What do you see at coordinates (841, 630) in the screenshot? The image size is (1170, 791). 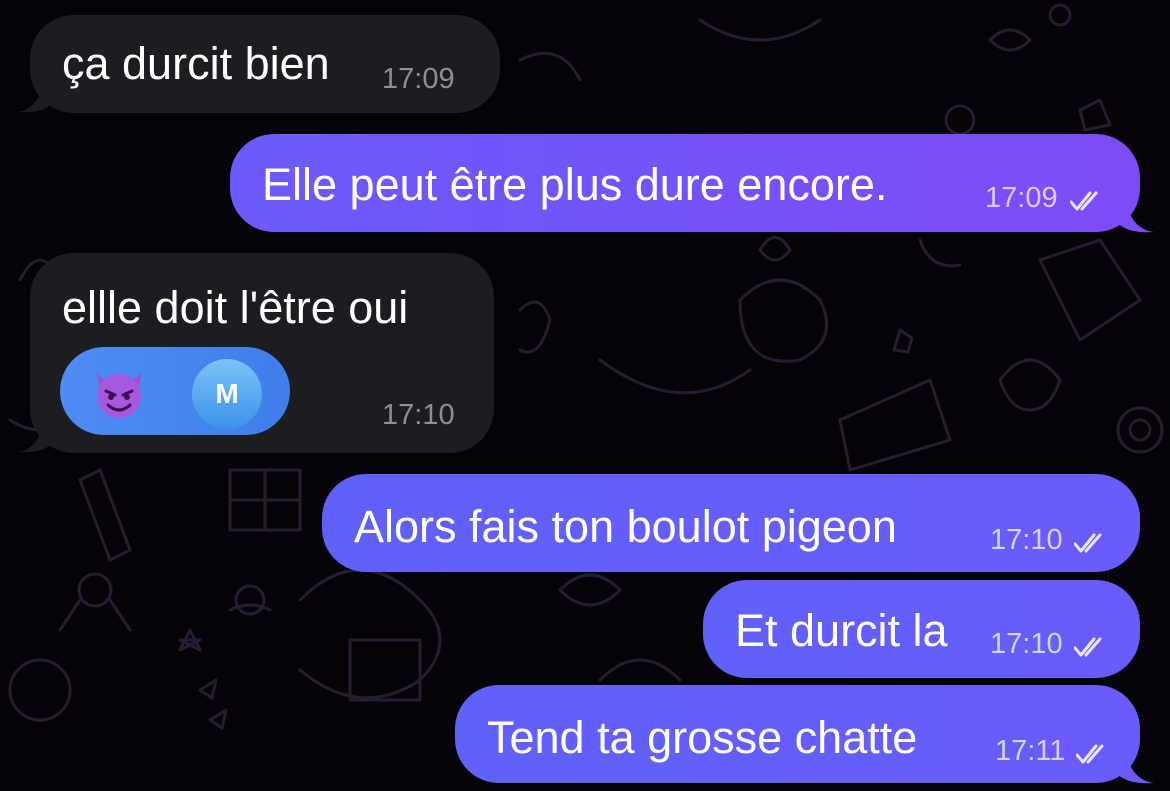 I see `message-text: Et durcit la` at bounding box center [841, 630].